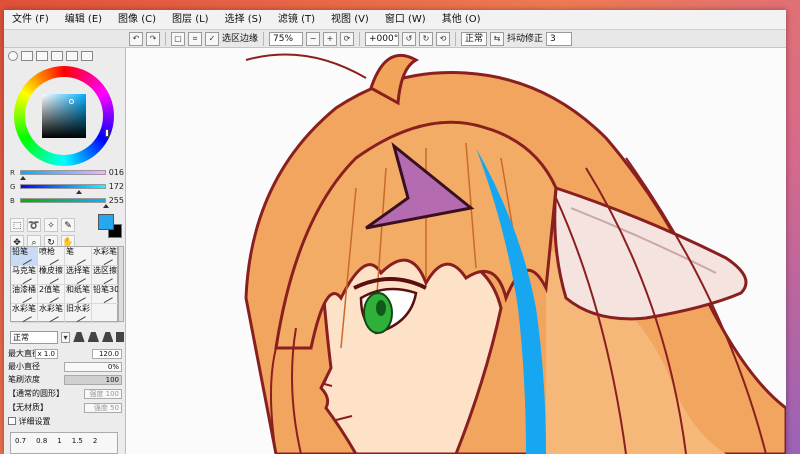 This screenshot has height=454, width=800. Describe the element at coordinates (23, 178) in the screenshot. I see `red-slider-knob` at that location.